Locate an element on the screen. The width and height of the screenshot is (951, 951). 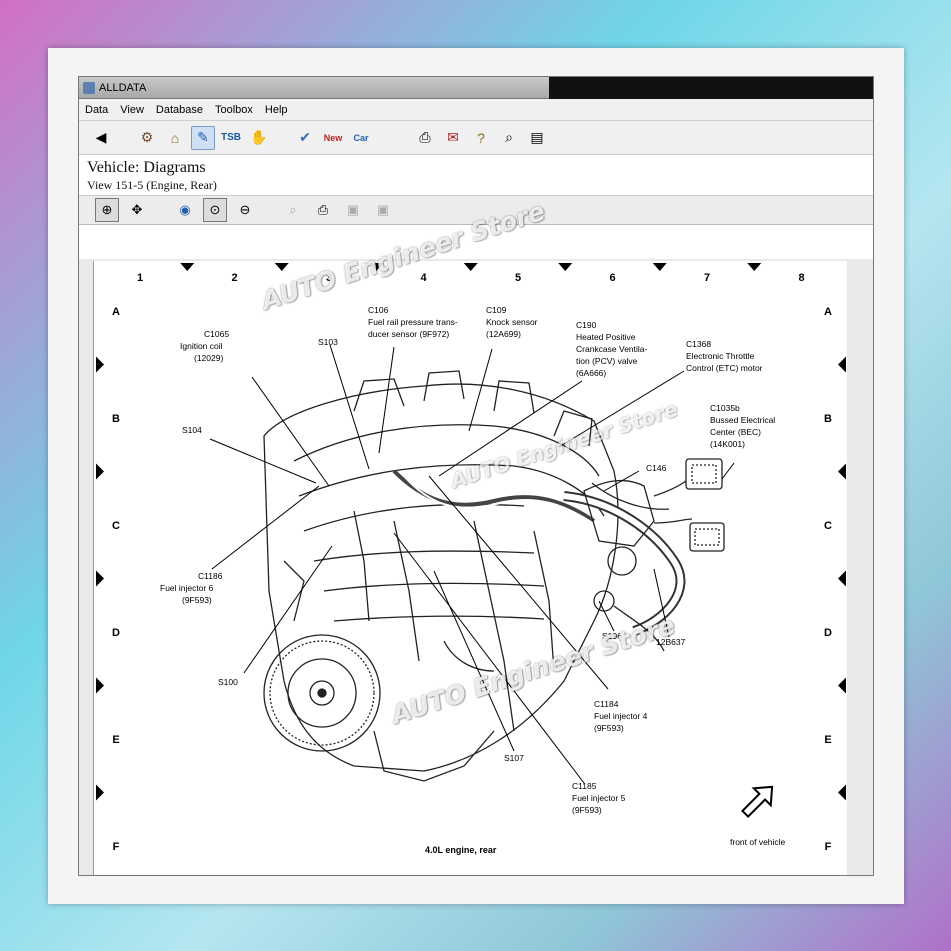
menu-database: Database is located at coordinates (179, 110).